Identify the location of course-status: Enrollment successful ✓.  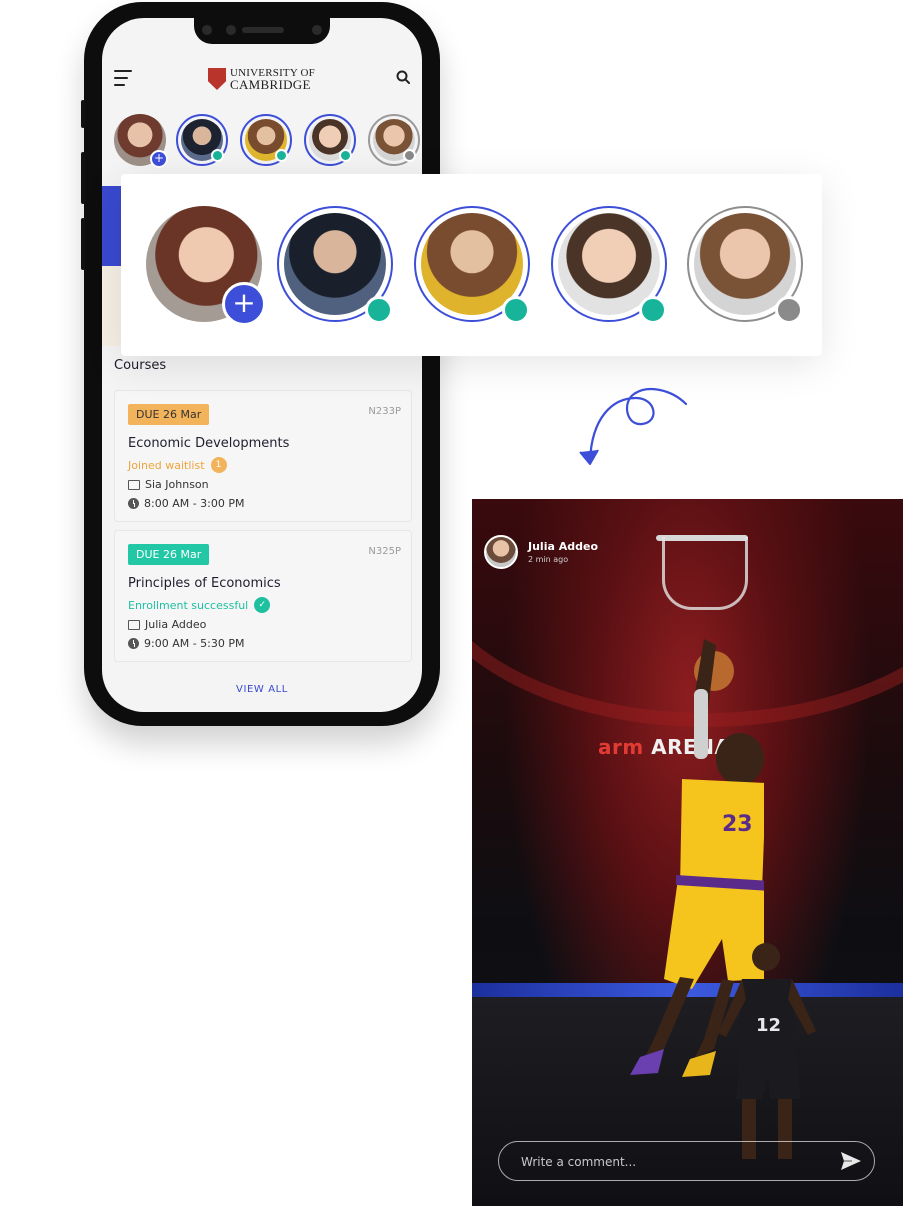
(199, 605).